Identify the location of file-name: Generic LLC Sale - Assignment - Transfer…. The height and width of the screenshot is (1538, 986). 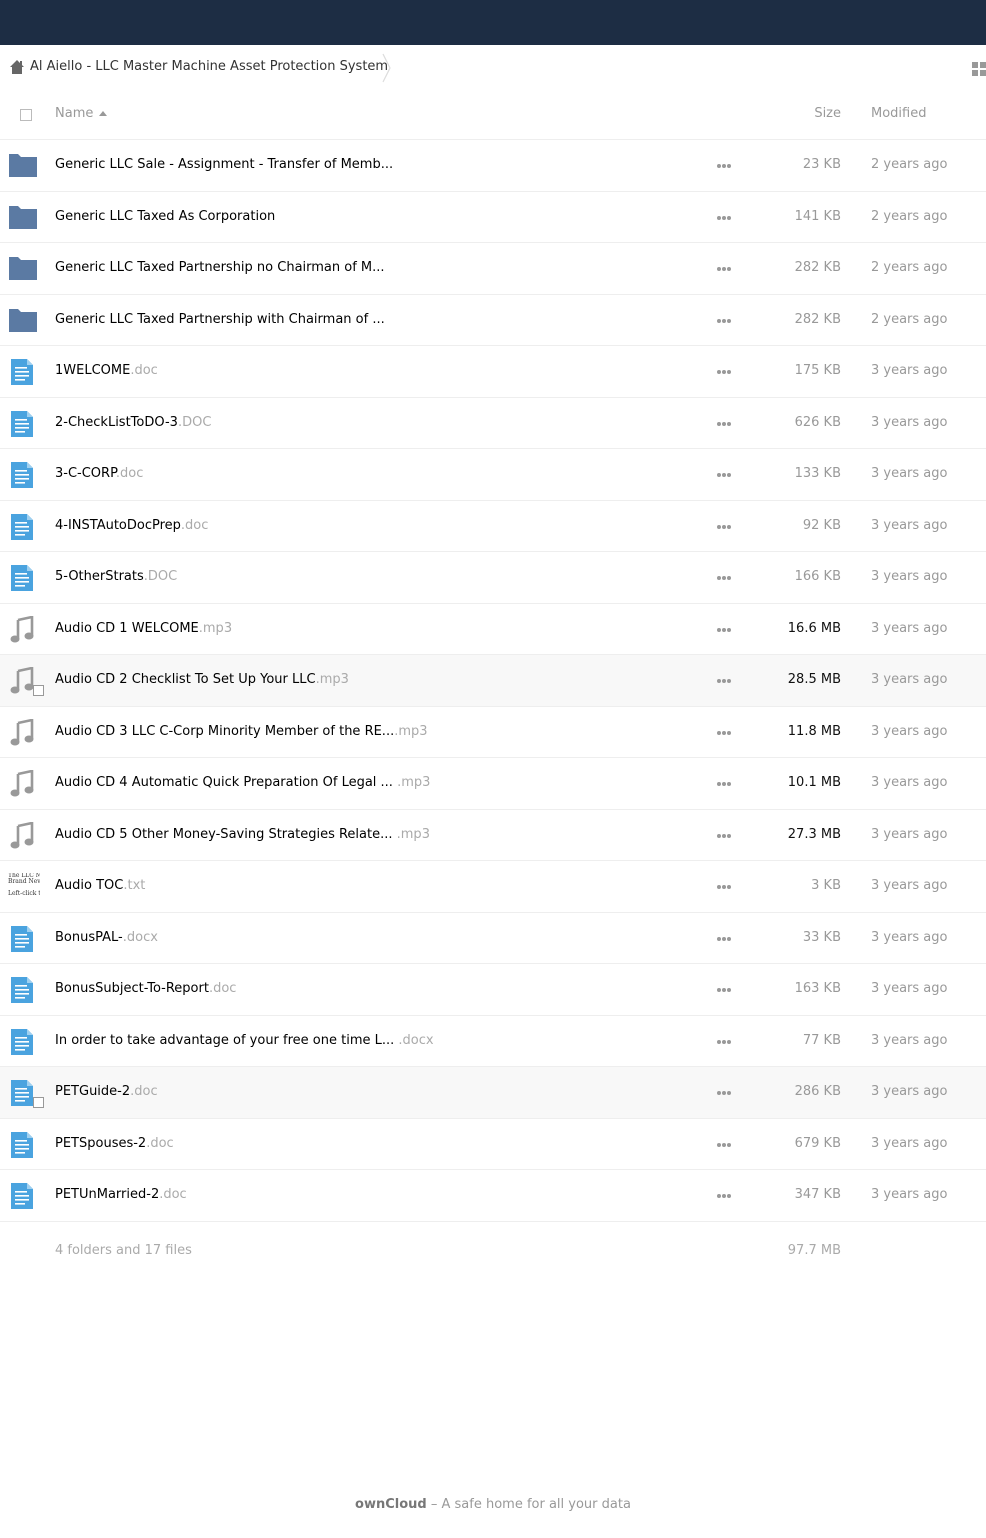
(224, 164).